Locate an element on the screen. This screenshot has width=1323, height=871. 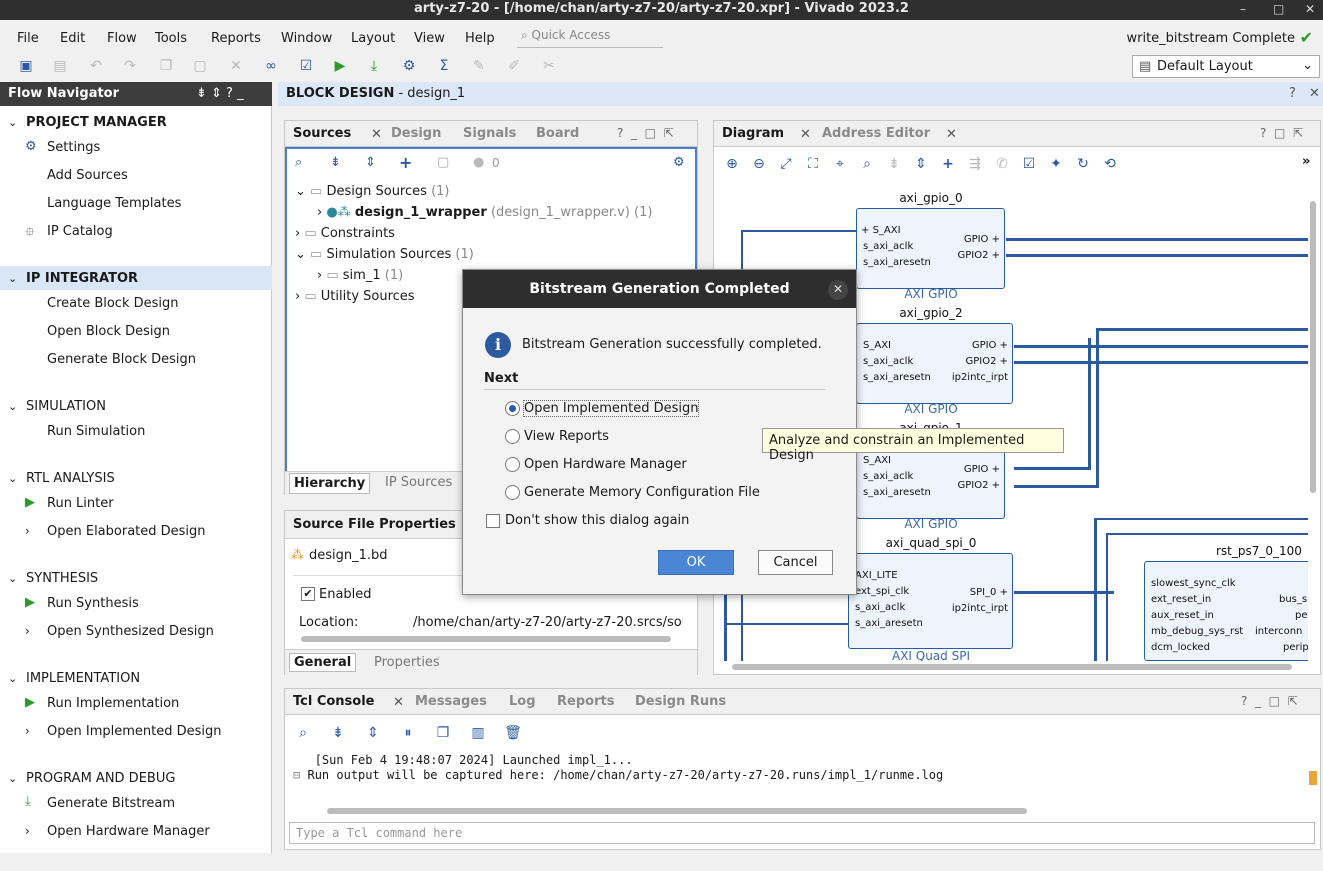
marker-icon: ✎ is located at coordinates (479, 66).